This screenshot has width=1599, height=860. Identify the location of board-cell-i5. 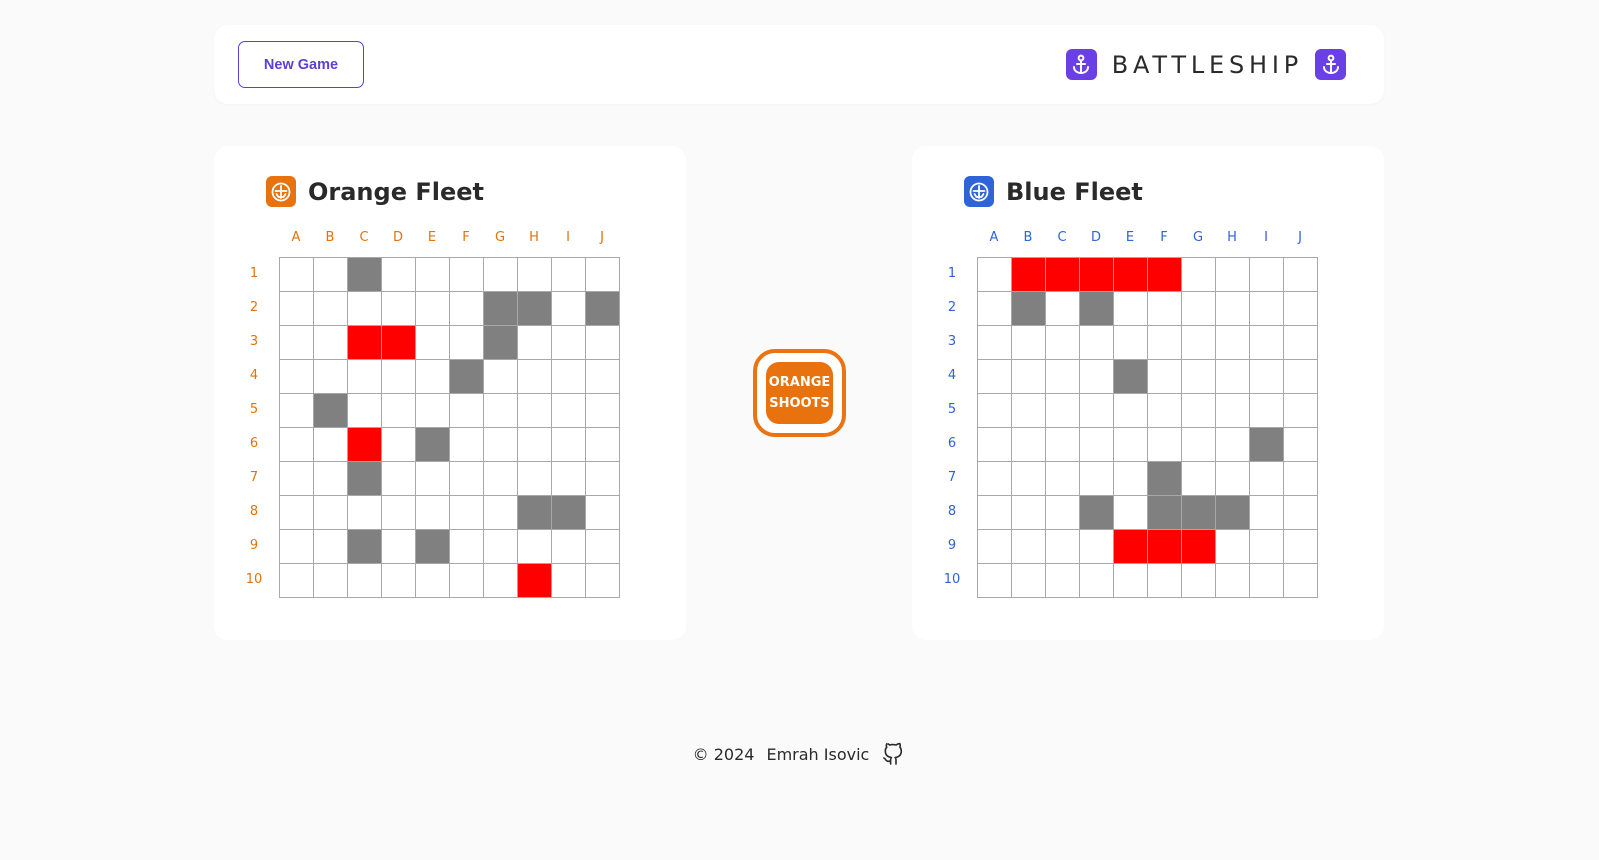
(1267, 411).